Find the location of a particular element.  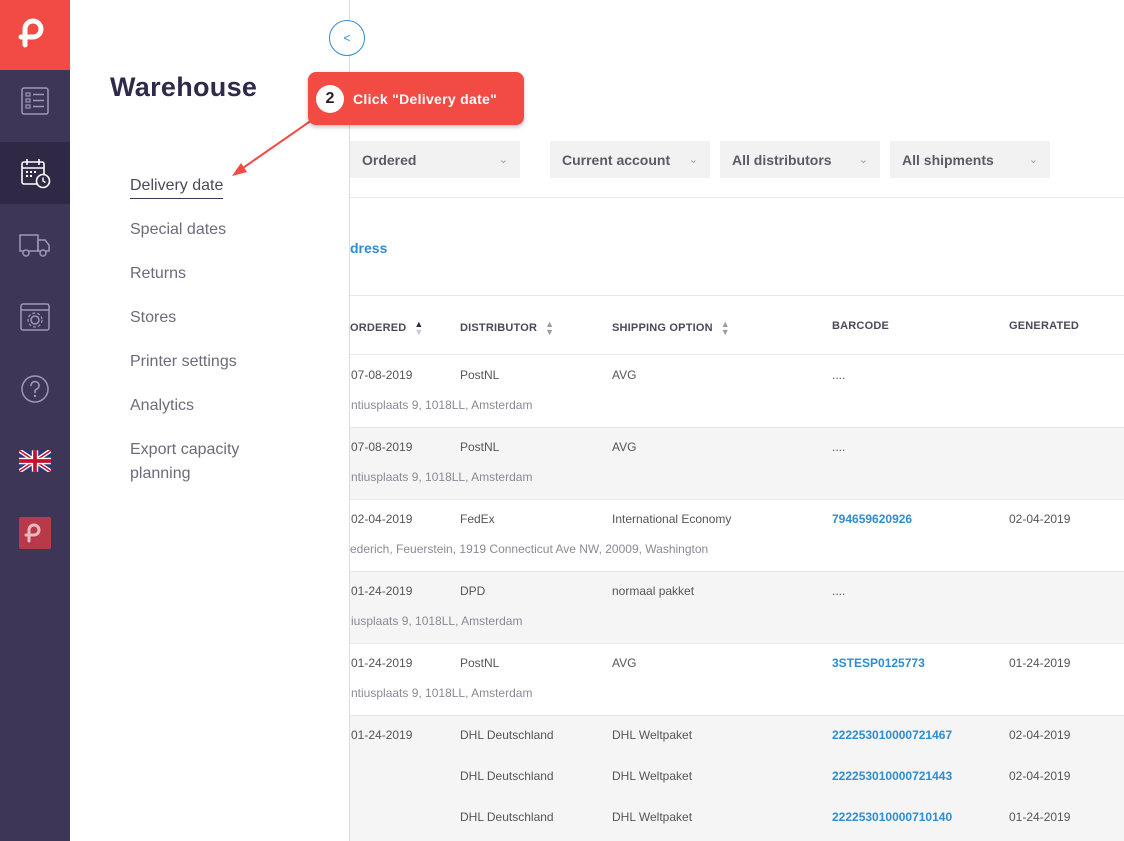

callout-text: Click "Delivery date" is located at coordinates (425, 98).